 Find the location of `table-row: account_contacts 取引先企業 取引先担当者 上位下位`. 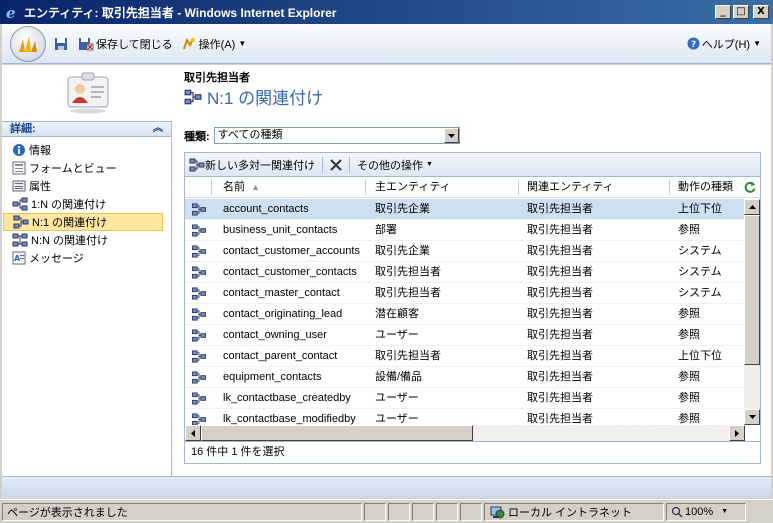

table-row: account_contacts 取引先企業 取引先担当者 上位下位 is located at coordinates (465, 209).